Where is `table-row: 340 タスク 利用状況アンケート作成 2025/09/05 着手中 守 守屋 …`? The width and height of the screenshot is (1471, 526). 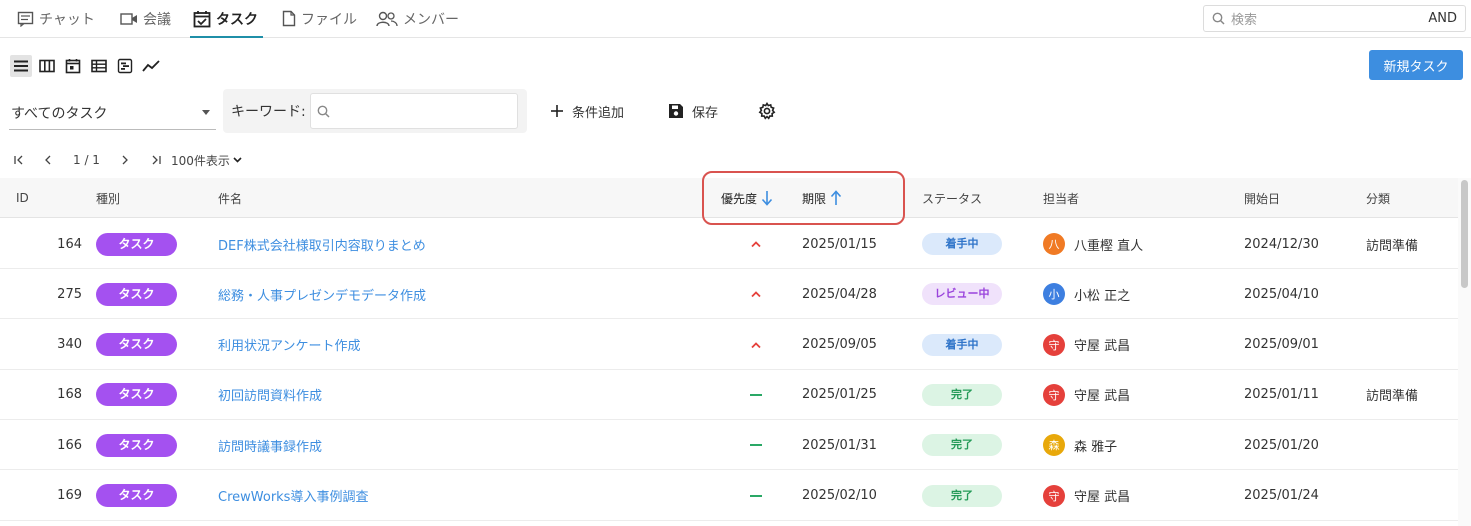 table-row: 340 タスク 利用状況アンケート作成 2025/09/05 着手中 守 守屋 … is located at coordinates (729, 345).